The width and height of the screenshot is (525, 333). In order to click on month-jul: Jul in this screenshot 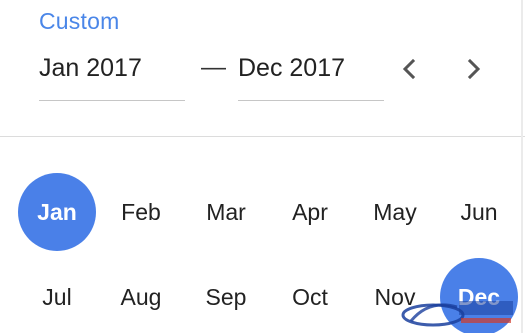, I will do `click(57, 295)`.